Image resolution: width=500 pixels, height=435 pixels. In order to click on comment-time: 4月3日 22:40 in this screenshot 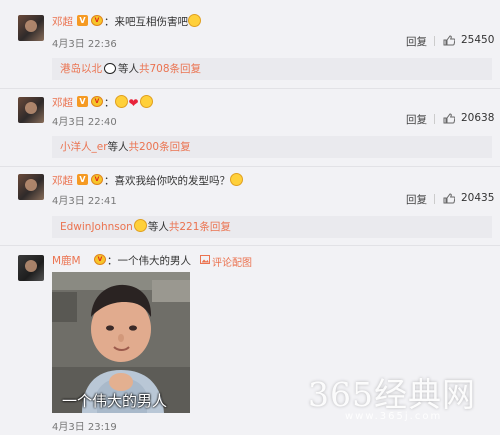, I will do `click(84, 122)`.